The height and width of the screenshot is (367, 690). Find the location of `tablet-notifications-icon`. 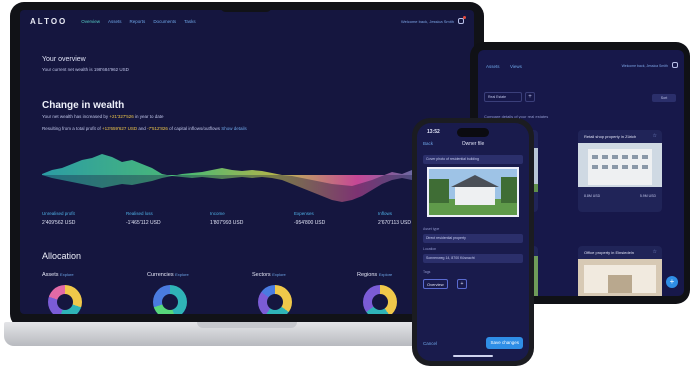

tablet-notifications-icon is located at coordinates (675, 65).